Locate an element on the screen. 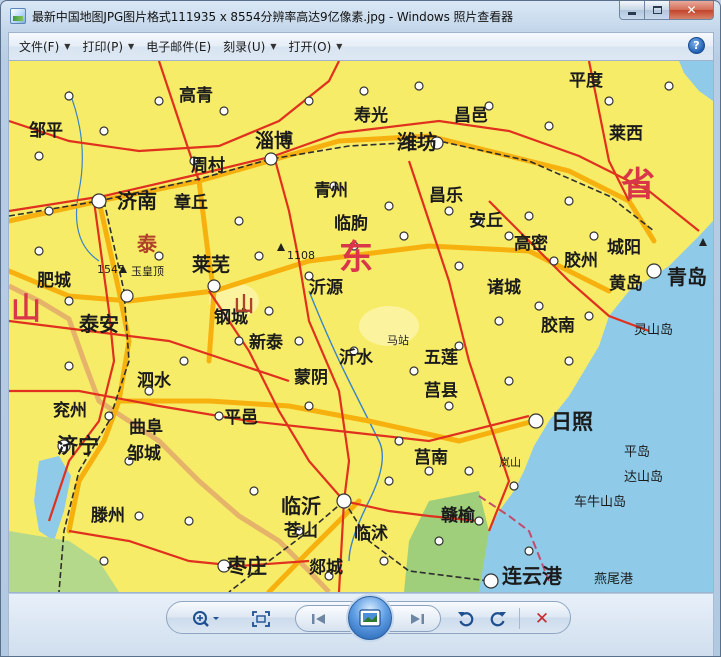 The width and height of the screenshot is (721, 657). map-label-jining: 济宁 is located at coordinates (78, 446).